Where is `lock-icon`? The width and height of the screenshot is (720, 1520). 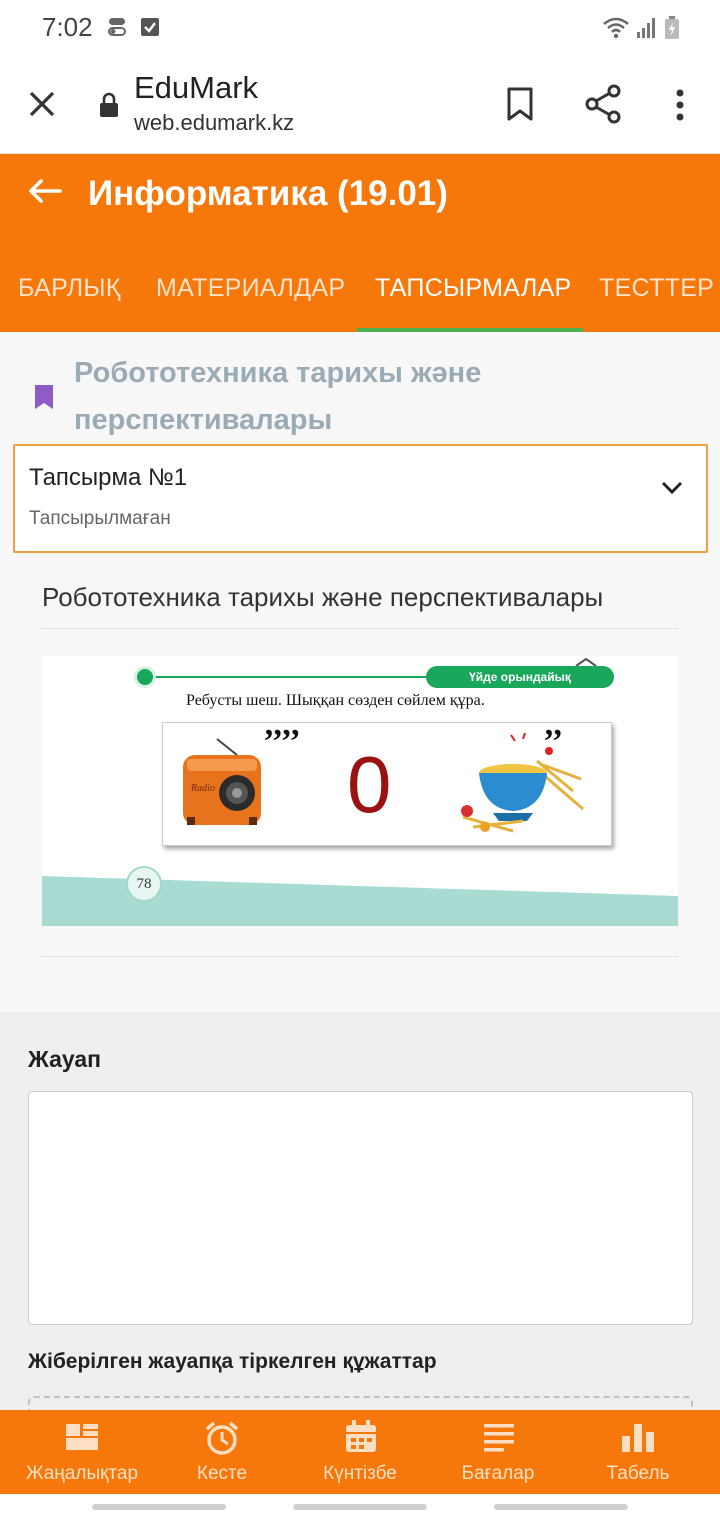 lock-icon is located at coordinates (109, 107).